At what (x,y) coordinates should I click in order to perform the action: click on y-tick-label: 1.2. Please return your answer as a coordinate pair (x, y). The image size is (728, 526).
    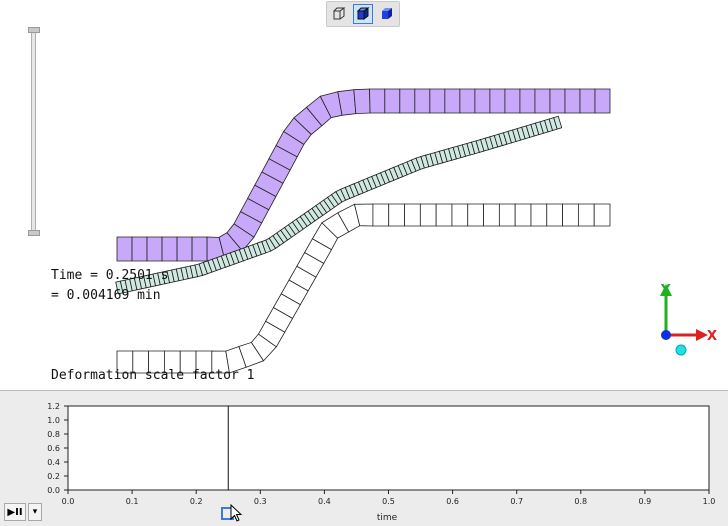
    Looking at the image, I should click on (53, 406).